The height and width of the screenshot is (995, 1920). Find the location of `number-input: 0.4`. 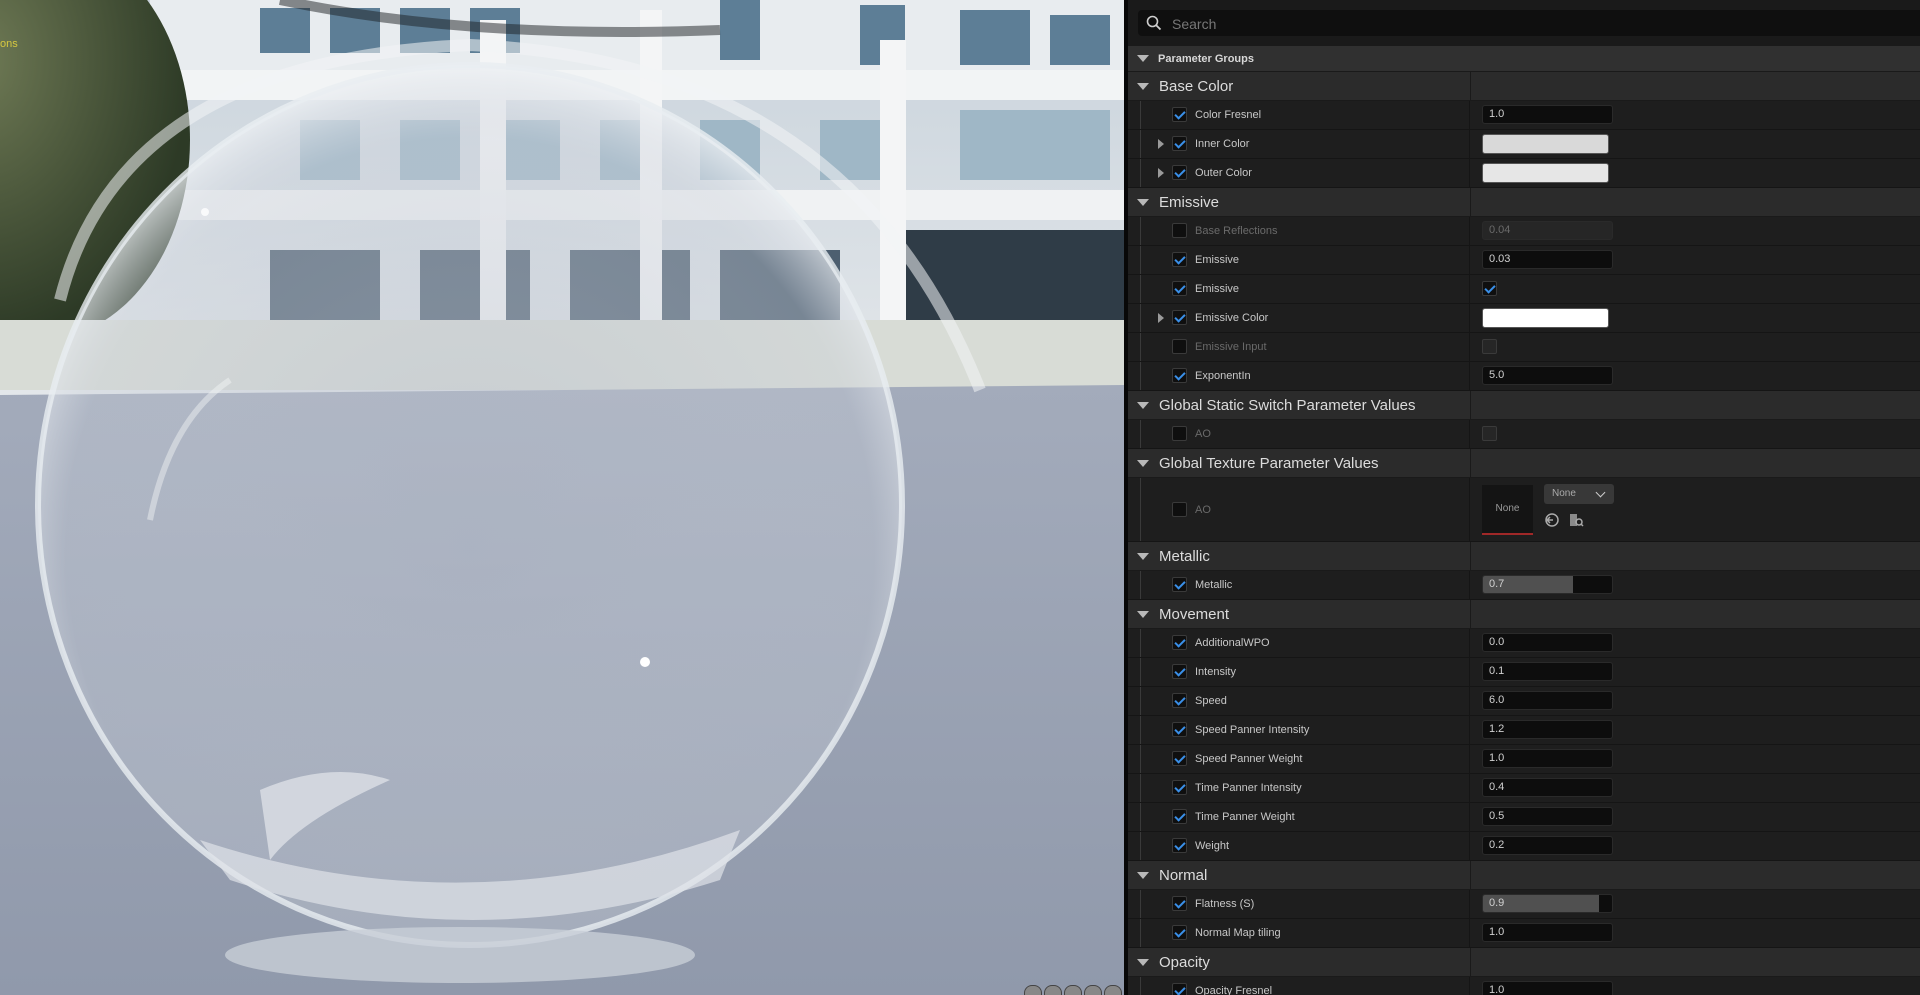

number-input: 0.4 is located at coordinates (1547, 787).